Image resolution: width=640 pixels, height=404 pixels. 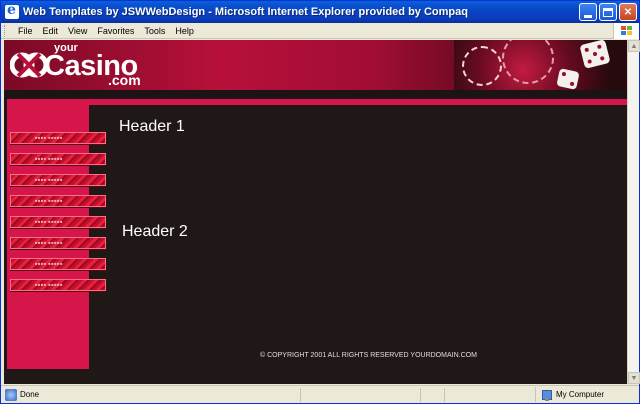 What do you see at coordinates (154, 31) in the screenshot?
I see `menu-tools: Tools` at bounding box center [154, 31].